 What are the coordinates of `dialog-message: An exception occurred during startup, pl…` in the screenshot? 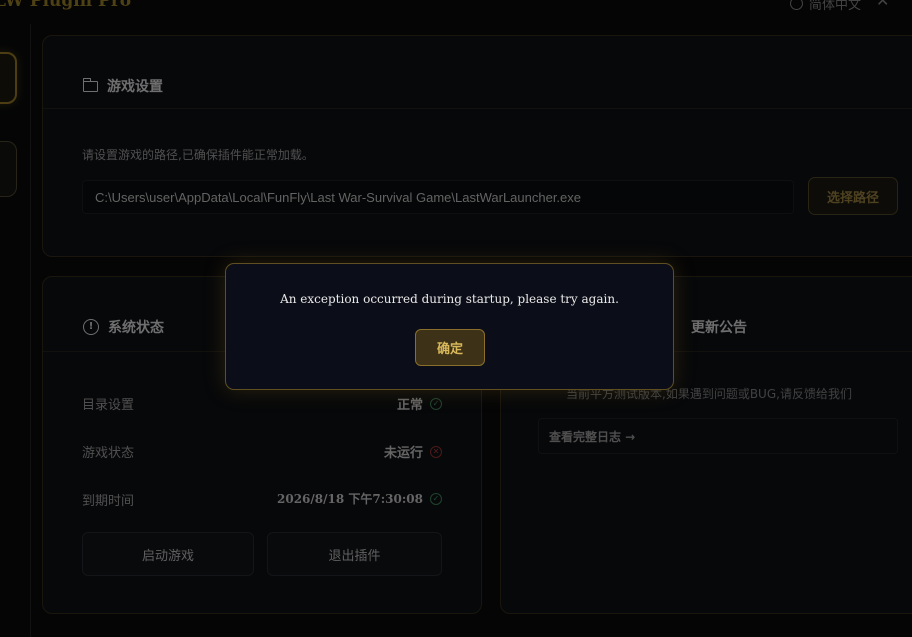 It's located at (449, 299).